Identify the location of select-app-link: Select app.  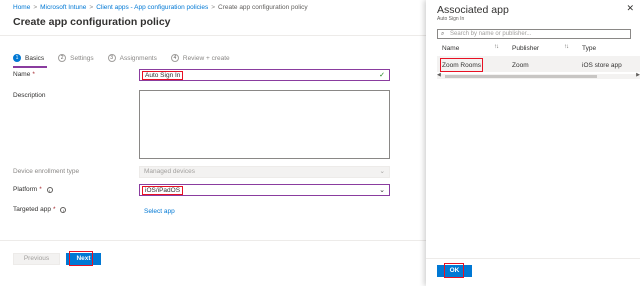
(159, 211).